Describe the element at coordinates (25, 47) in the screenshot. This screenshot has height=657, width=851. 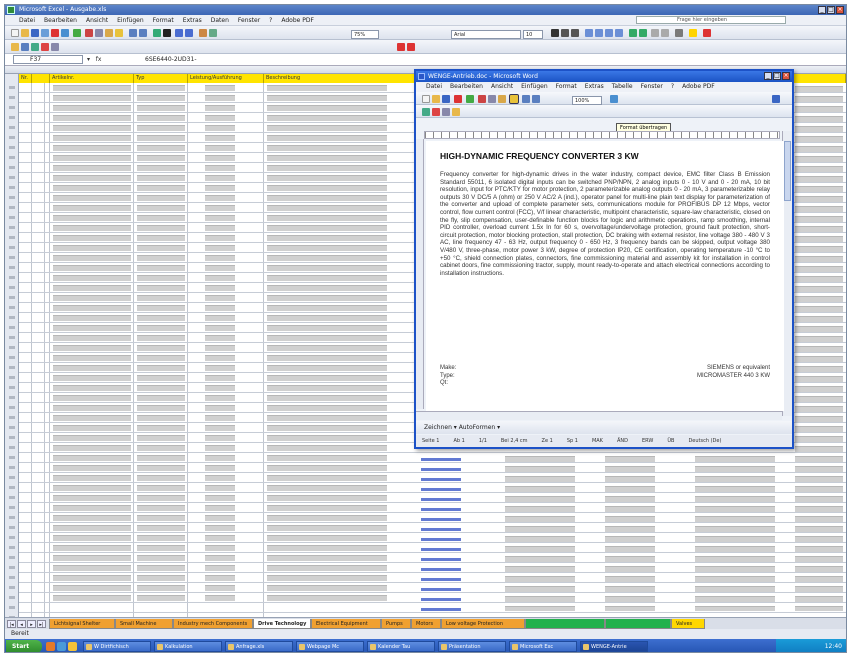
I see `reviewing-icon` at that location.